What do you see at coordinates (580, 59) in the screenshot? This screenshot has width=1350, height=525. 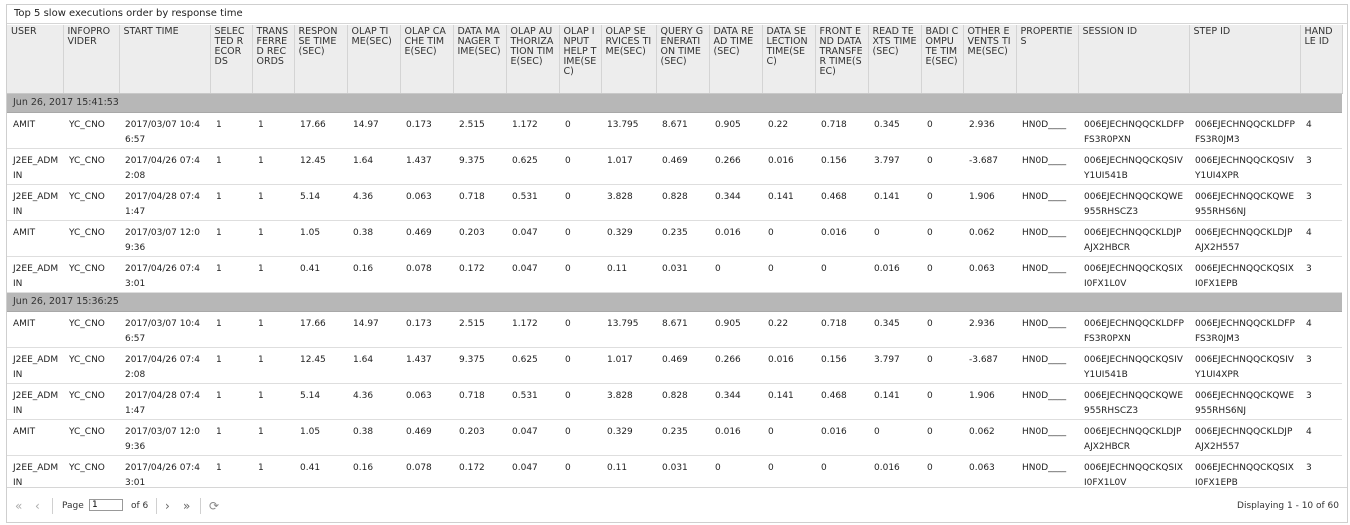 I see `column-header: OLAP INPUT HELP TIME(SEC)` at bounding box center [580, 59].